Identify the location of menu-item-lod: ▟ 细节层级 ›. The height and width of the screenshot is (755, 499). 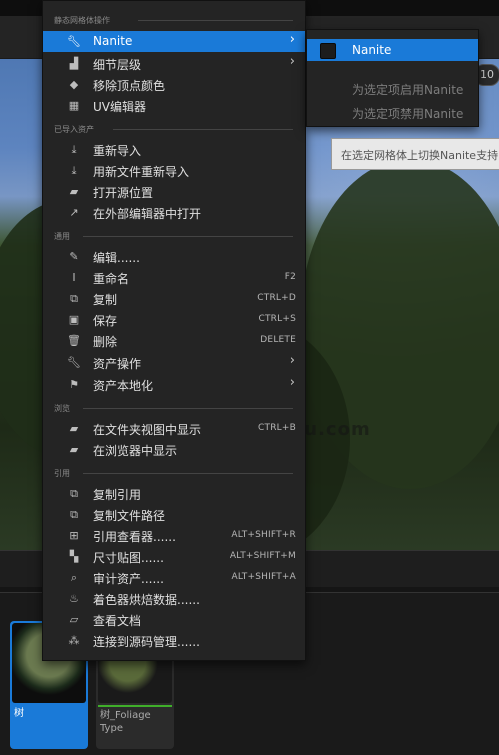
(174, 63).